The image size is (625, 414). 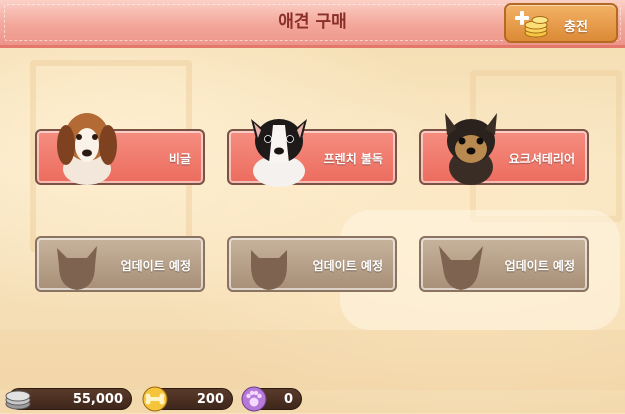 I want to click on paw-coin-icon, so click(x=254, y=399).